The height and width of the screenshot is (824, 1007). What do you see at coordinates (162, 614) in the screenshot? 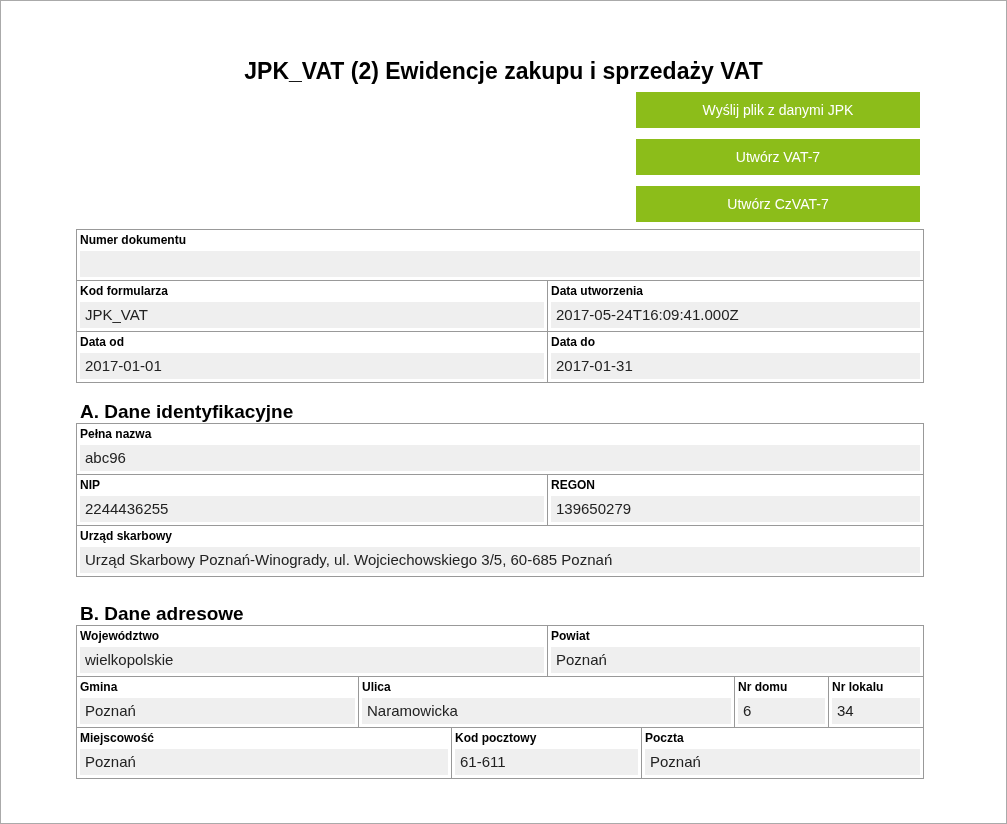
I see `section-heading: B. Dane adresowe` at bounding box center [162, 614].